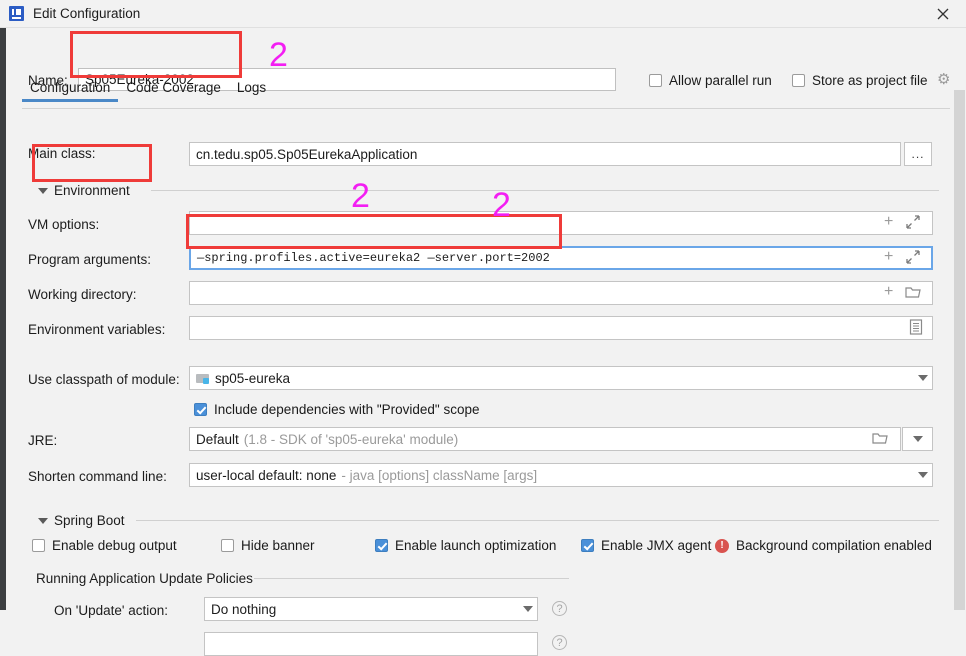 The height and width of the screenshot is (656, 966). What do you see at coordinates (501, 205) in the screenshot?
I see `marker-program-arguments: 2` at bounding box center [501, 205].